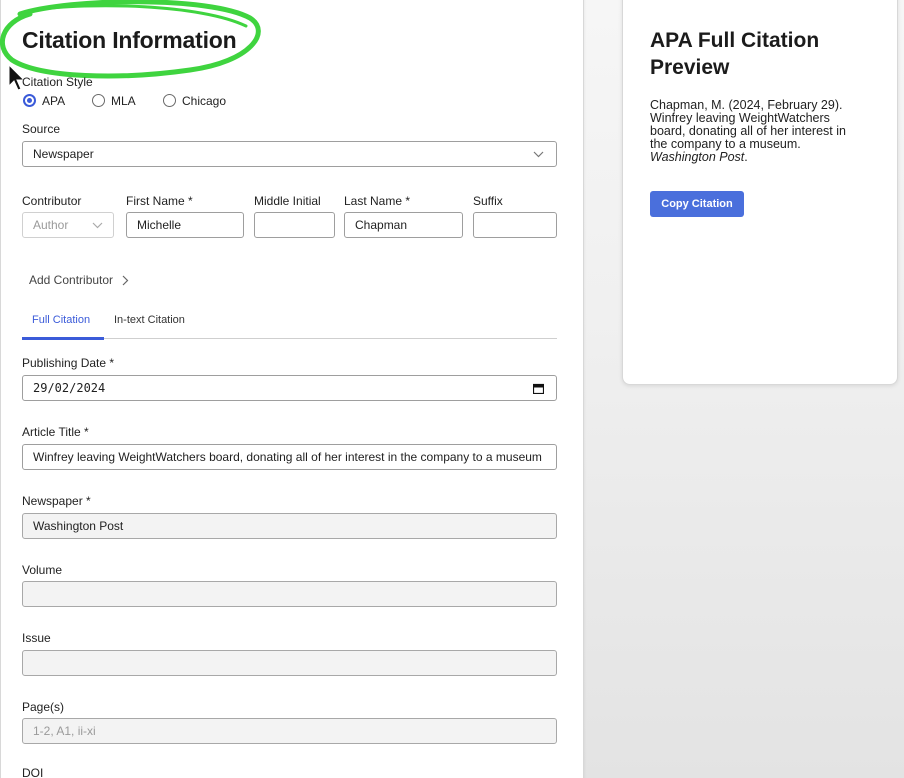 Image resolution: width=904 pixels, height=778 pixels. What do you see at coordinates (54, 101) in the screenshot?
I see `radio-apa-label: APA` at bounding box center [54, 101].